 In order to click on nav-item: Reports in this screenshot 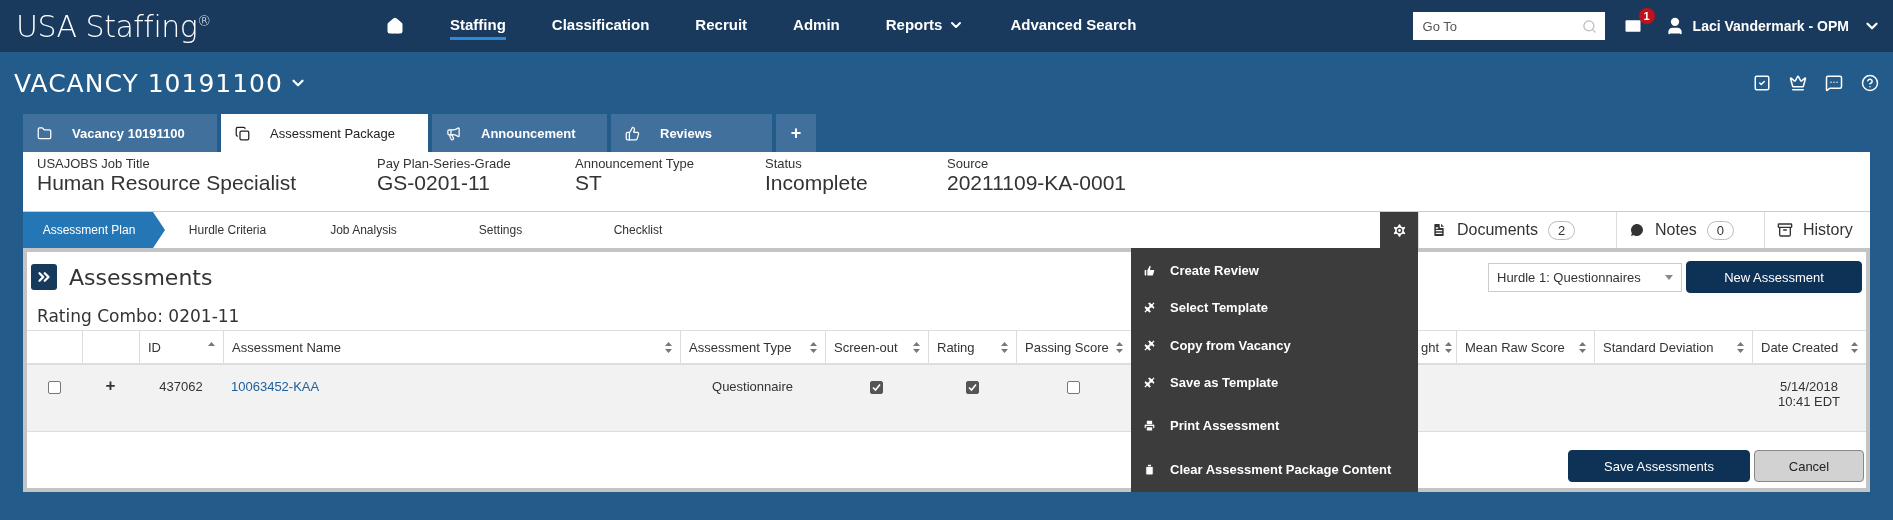, I will do `click(925, 26)`.